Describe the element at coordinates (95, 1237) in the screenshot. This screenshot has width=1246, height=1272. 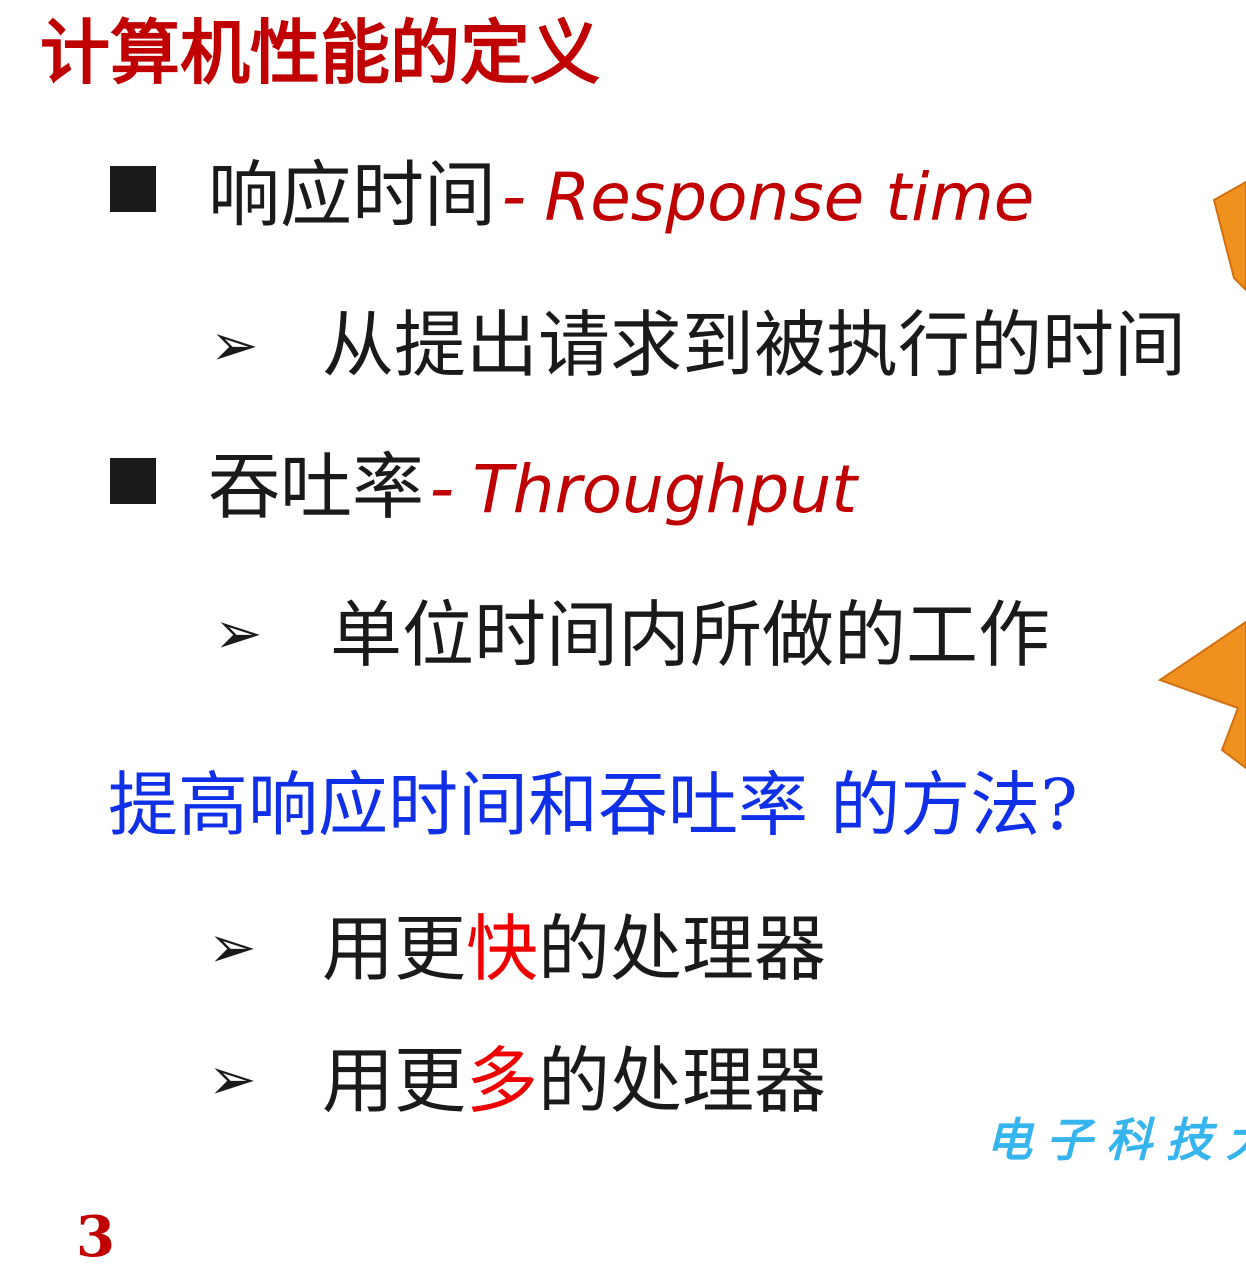
I see `page-number: 3` at that location.